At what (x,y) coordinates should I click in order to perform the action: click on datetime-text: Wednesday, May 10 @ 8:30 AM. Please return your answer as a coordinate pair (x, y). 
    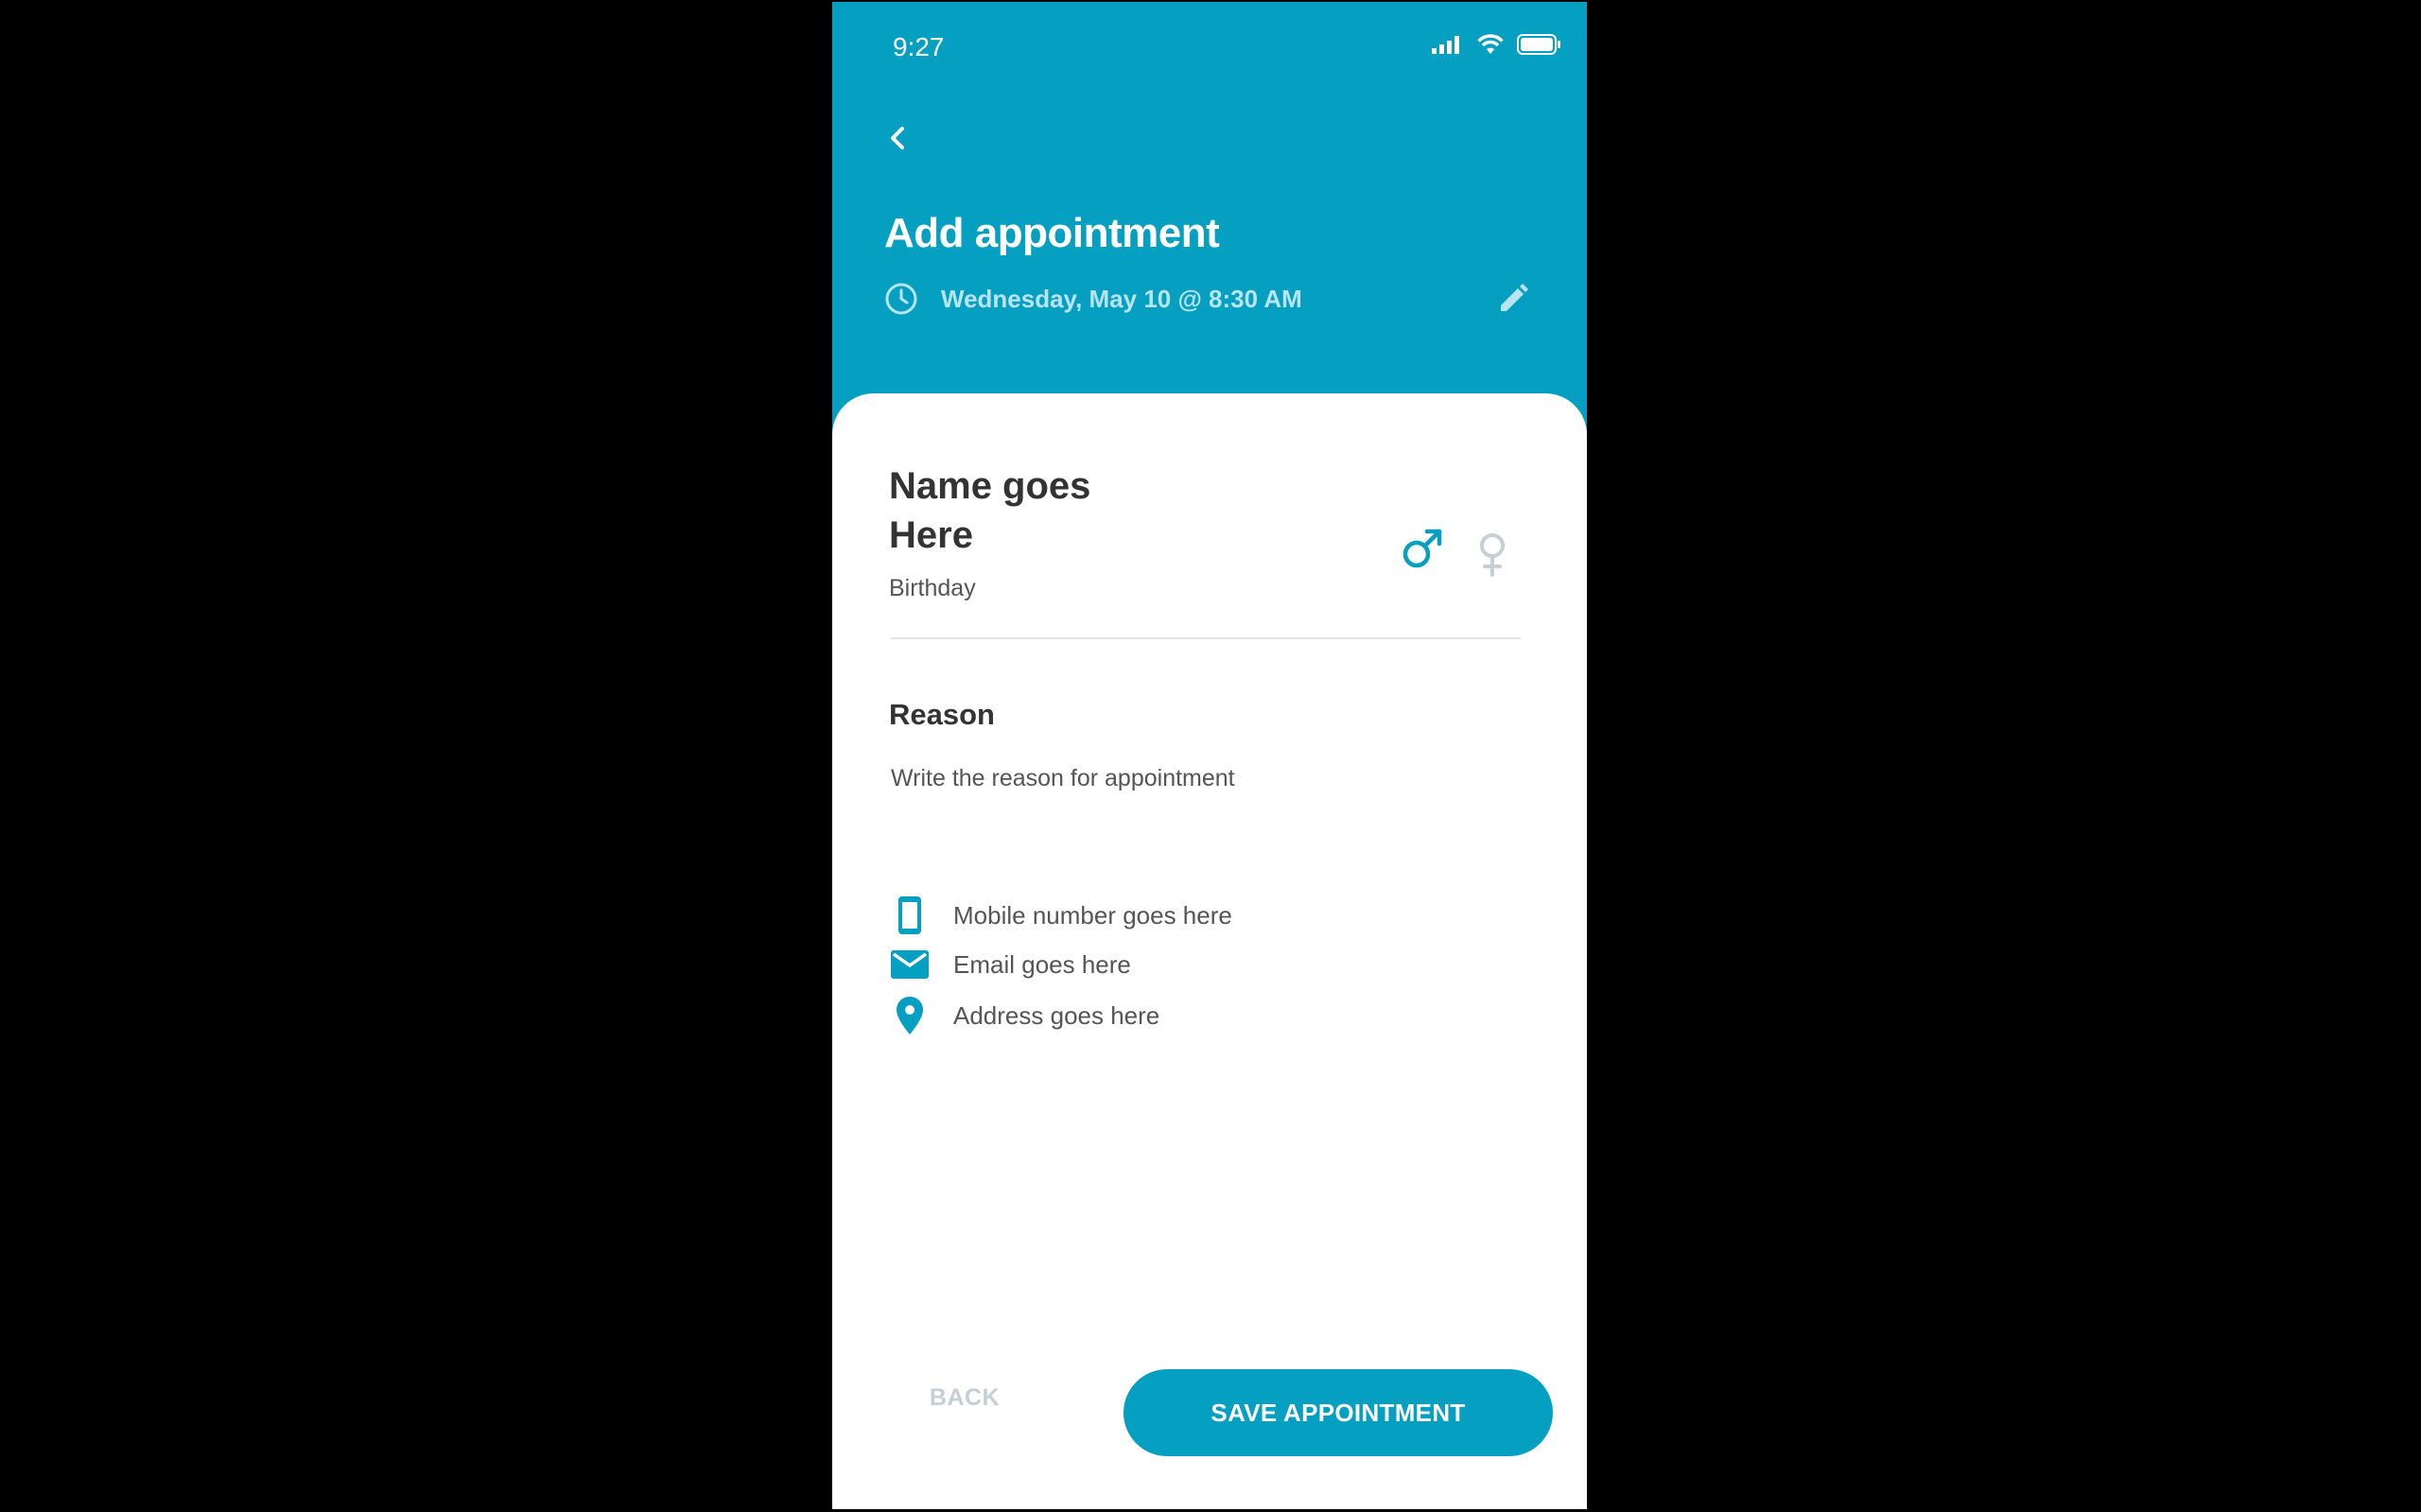
    Looking at the image, I should click on (1121, 298).